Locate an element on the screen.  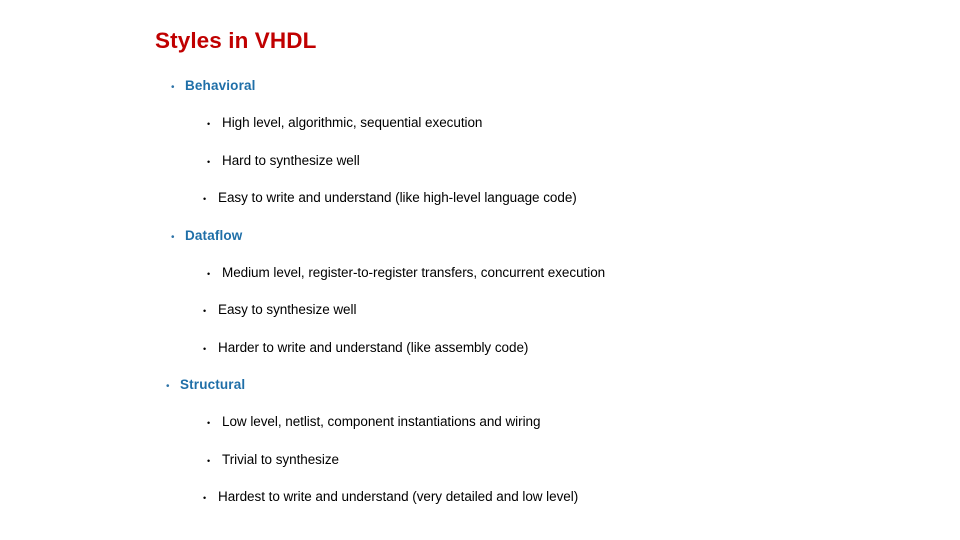
list-item-label: Trivial to synthesize is located at coordinates (280, 459).